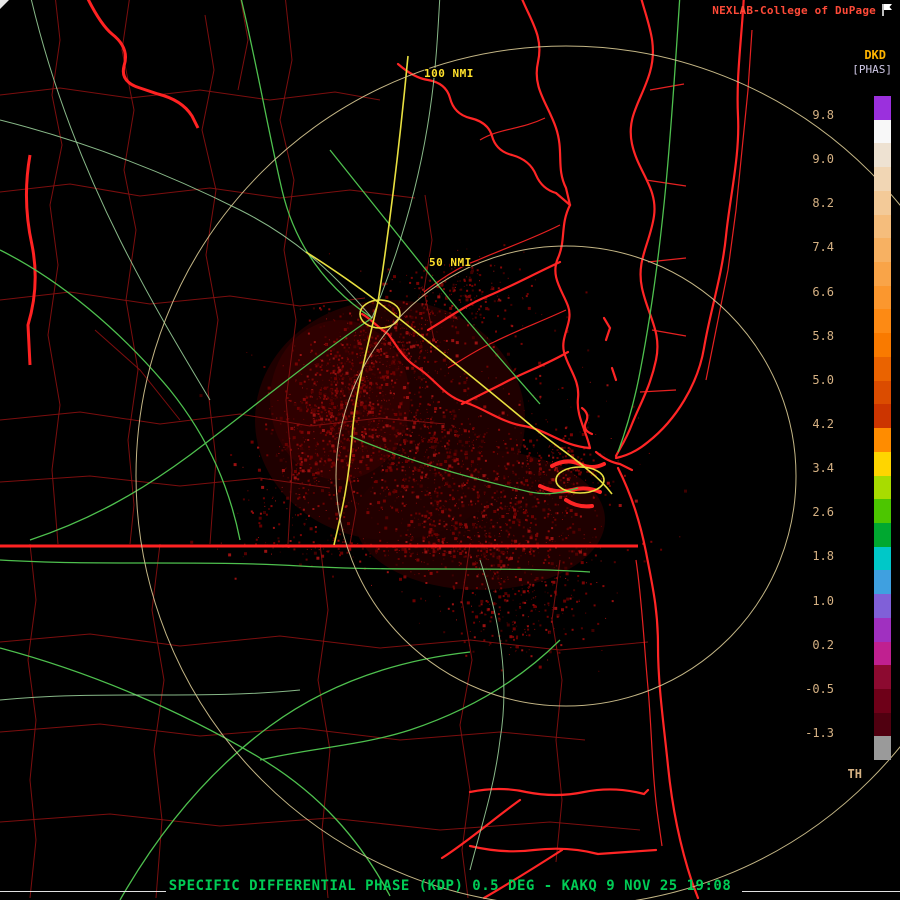  Describe the element at coordinates (450, 262) in the screenshot. I see `range-ring-label-50nmi: 50 NMI` at that location.